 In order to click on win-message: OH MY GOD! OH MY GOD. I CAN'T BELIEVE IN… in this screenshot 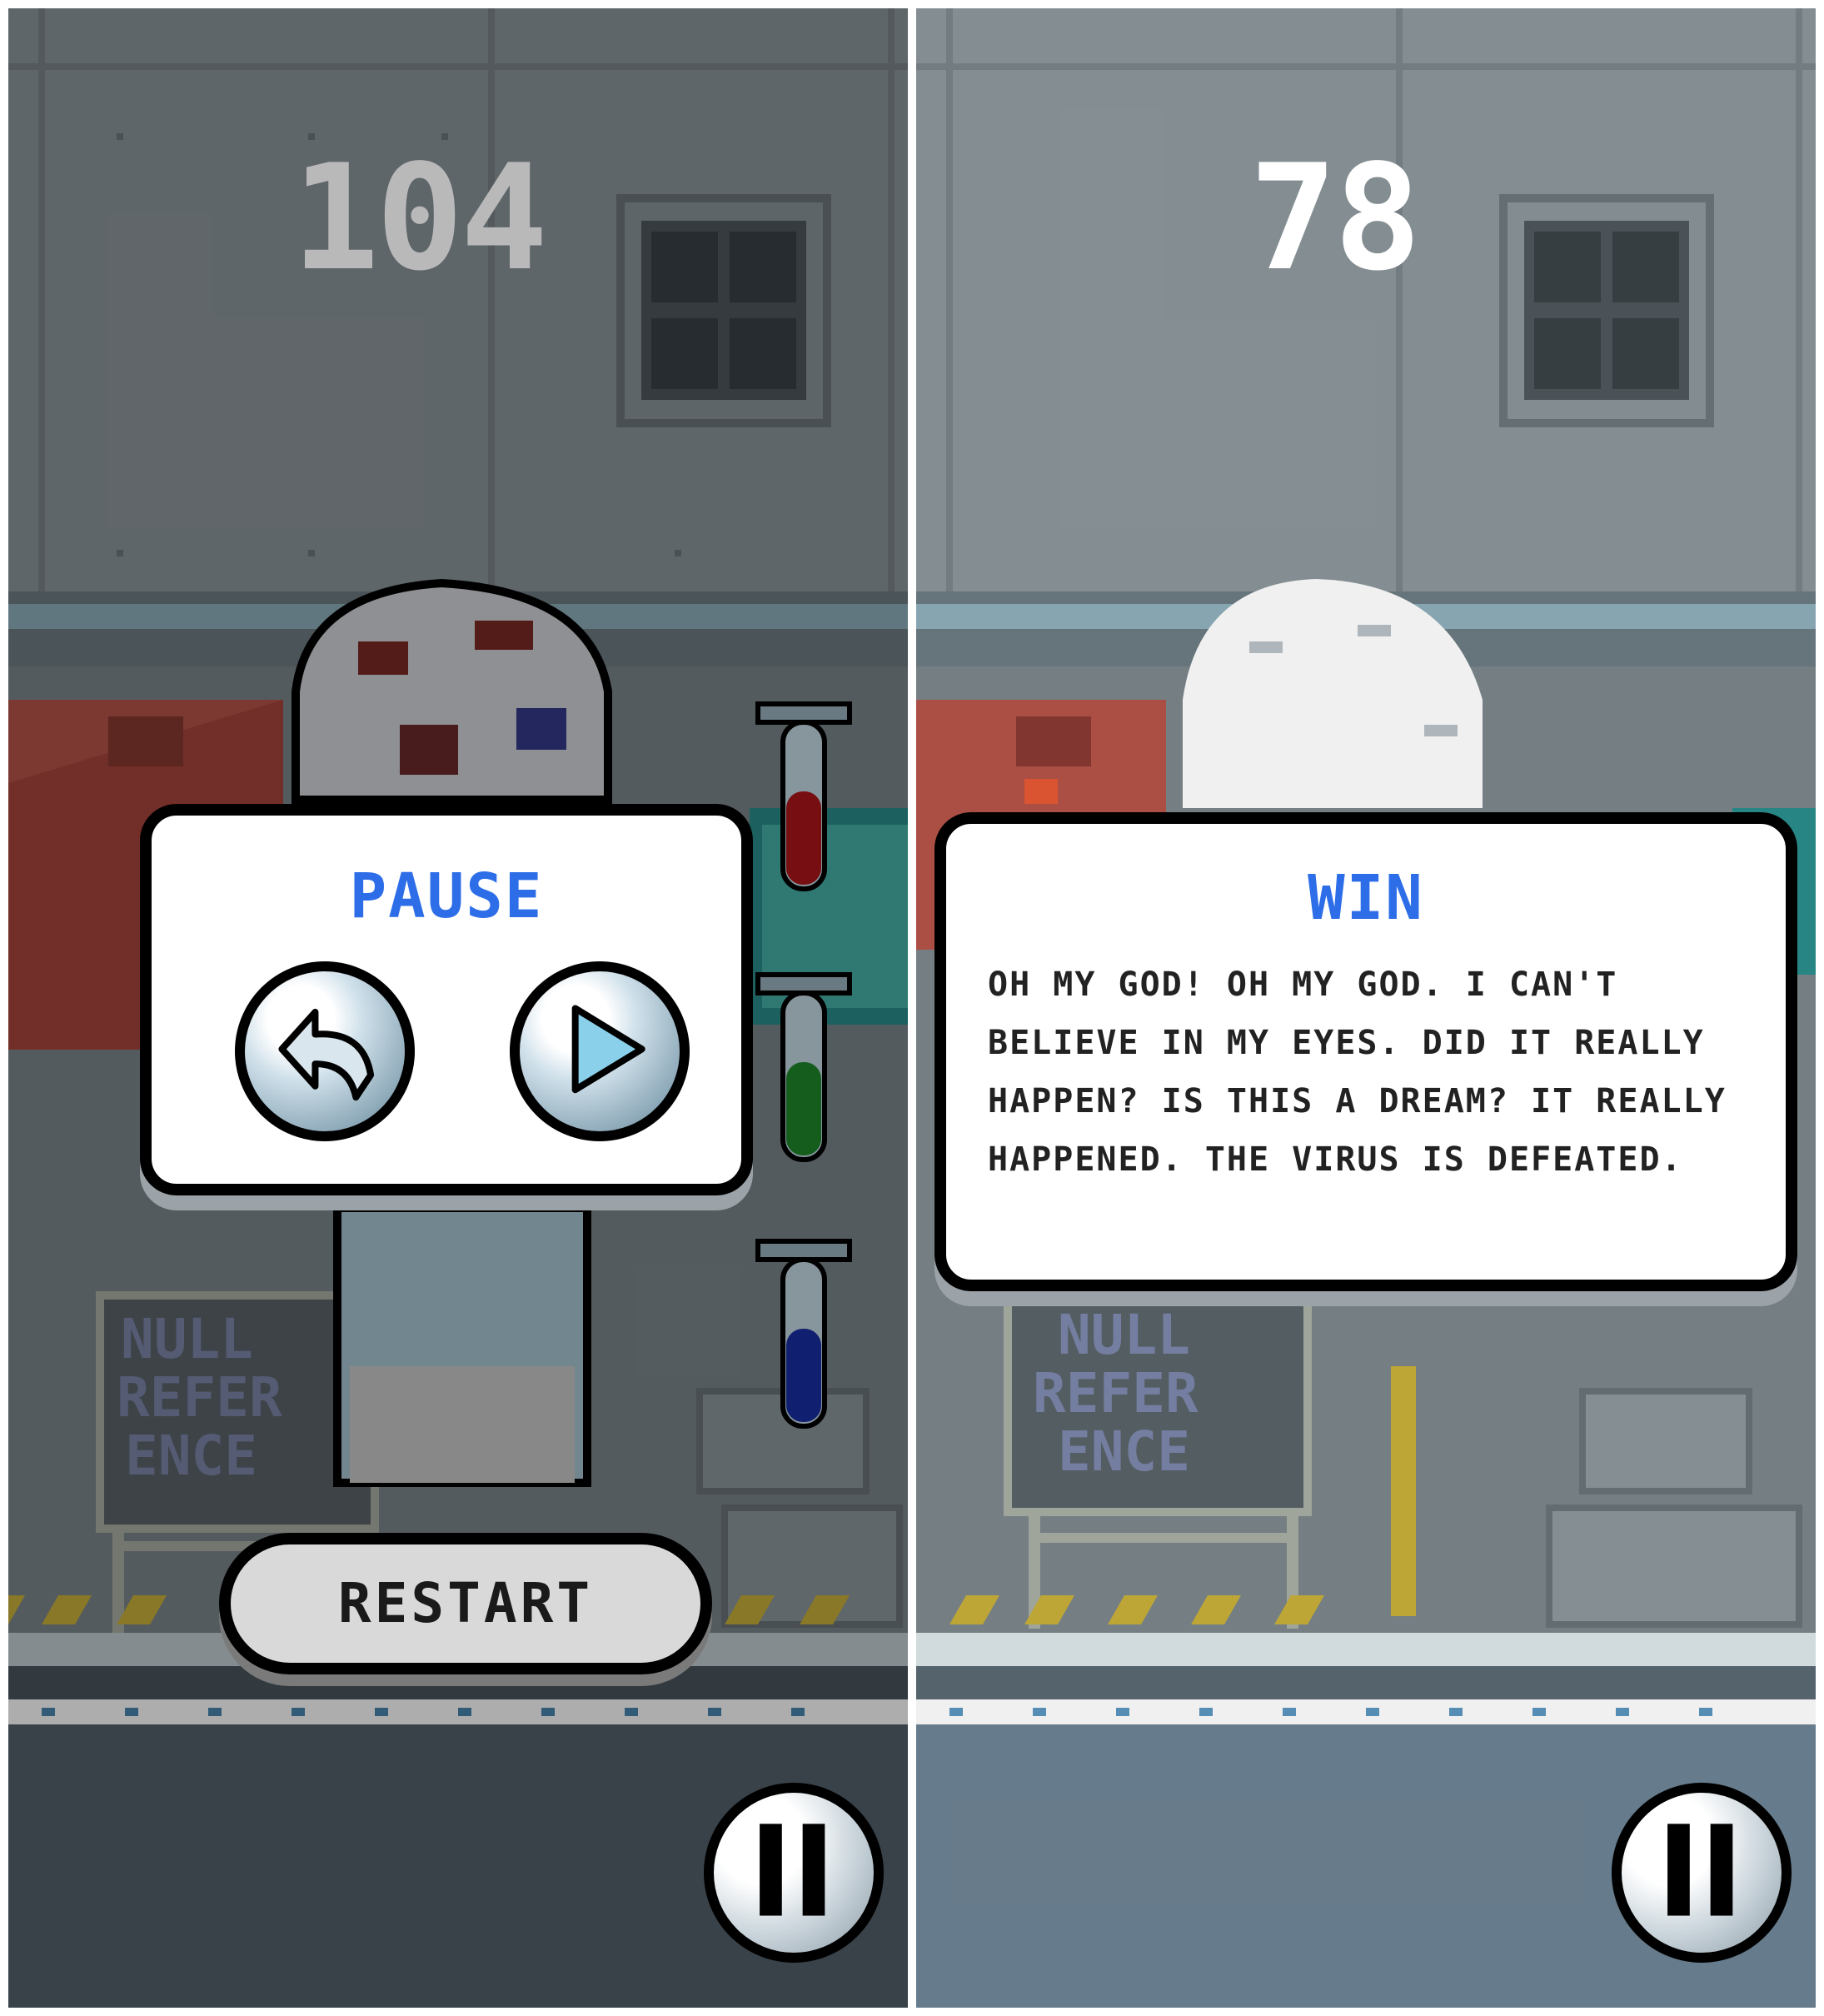, I will do `click(1357, 1072)`.